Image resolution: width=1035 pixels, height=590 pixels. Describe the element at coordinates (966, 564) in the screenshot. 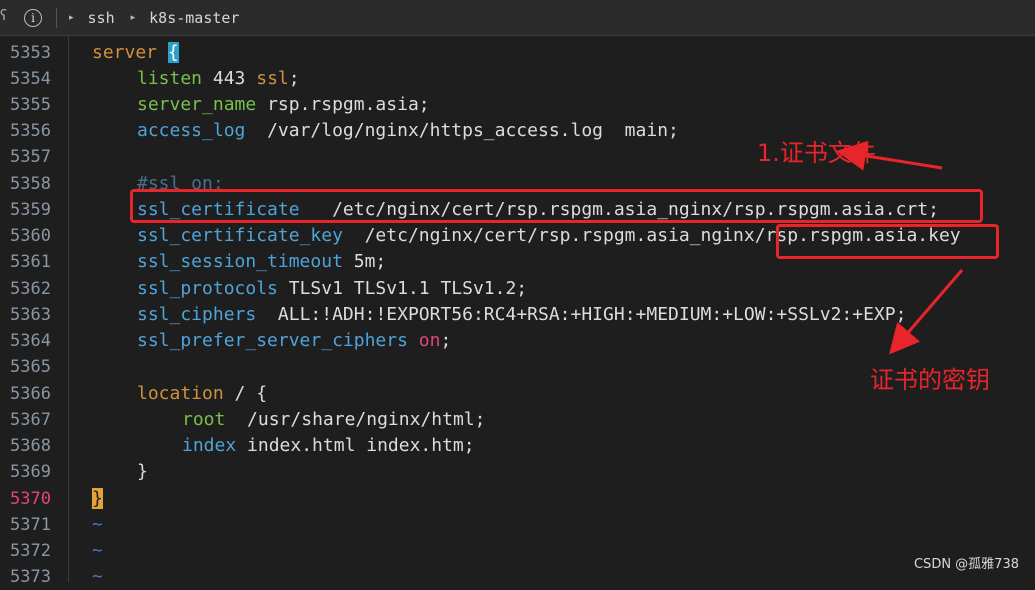

I see `watermark: CSDN @孤雅738` at that location.